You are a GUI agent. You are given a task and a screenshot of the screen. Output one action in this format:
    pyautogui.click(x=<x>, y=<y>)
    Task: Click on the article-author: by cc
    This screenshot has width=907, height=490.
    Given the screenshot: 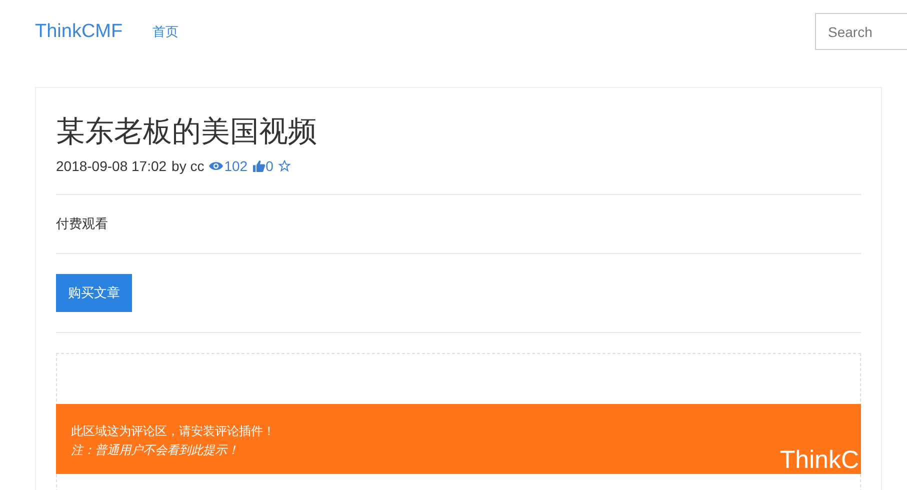 What is the action you would take?
    pyautogui.click(x=188, y=166)
    